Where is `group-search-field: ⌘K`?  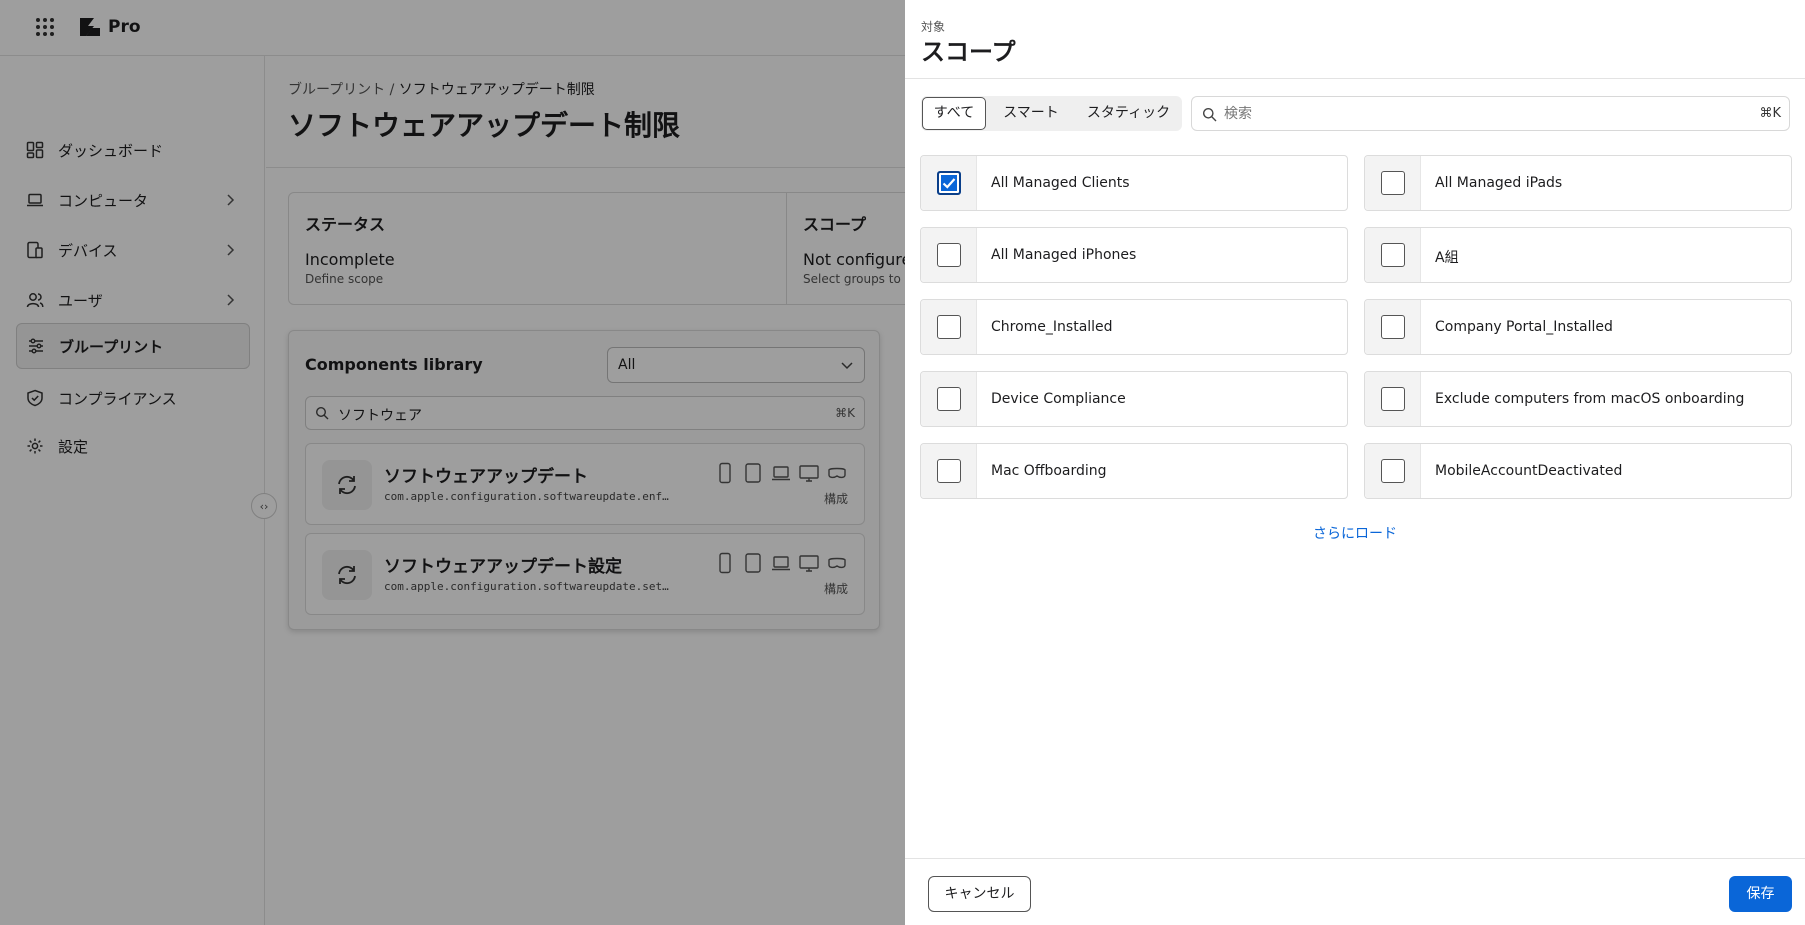 group-search-field: ⌘K is located at coordinates (1490, 113).